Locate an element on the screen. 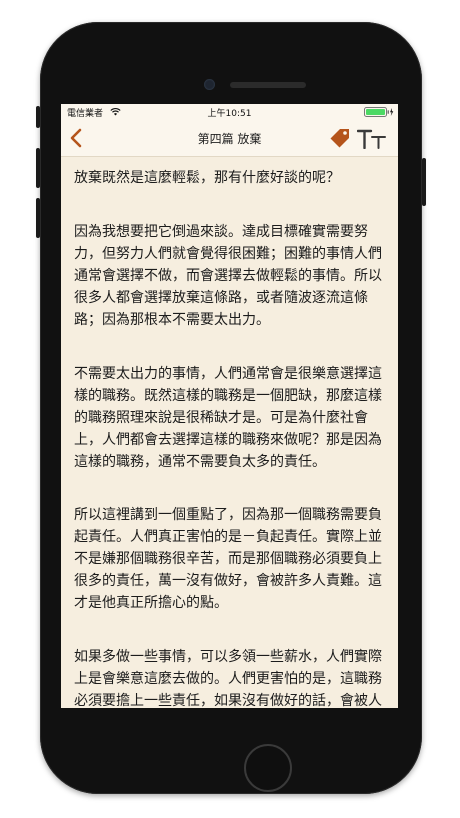  status-bar: 電信業者 上午10:51 is located at coordinates (229, 112).